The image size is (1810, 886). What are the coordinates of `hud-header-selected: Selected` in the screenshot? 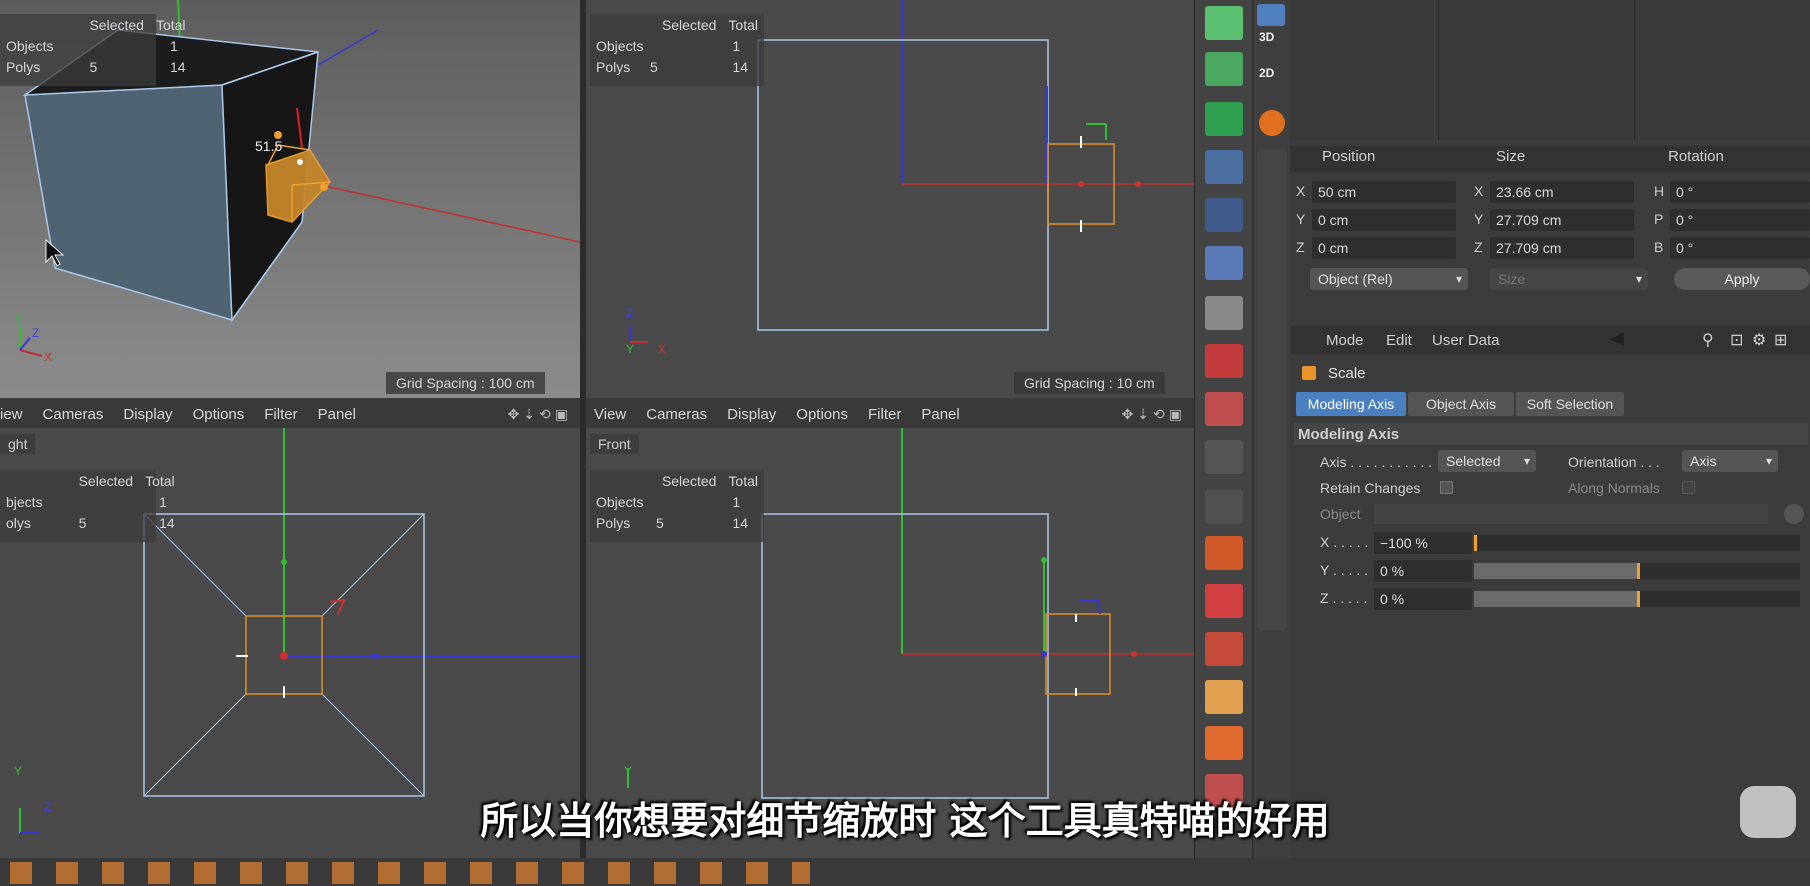 It's located at (689, 24).